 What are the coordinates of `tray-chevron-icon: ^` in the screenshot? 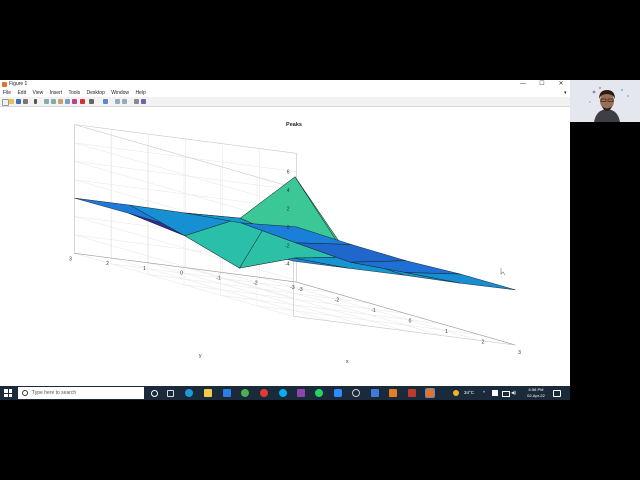 It's located at (484, 393).